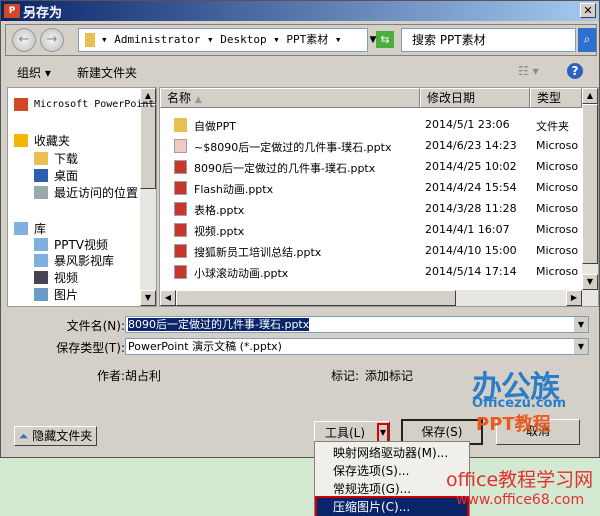  What do you see at coordinates (143, 375) in the screenshot?
I see `author-value: 胡占利` at bounding box center [143, 375].